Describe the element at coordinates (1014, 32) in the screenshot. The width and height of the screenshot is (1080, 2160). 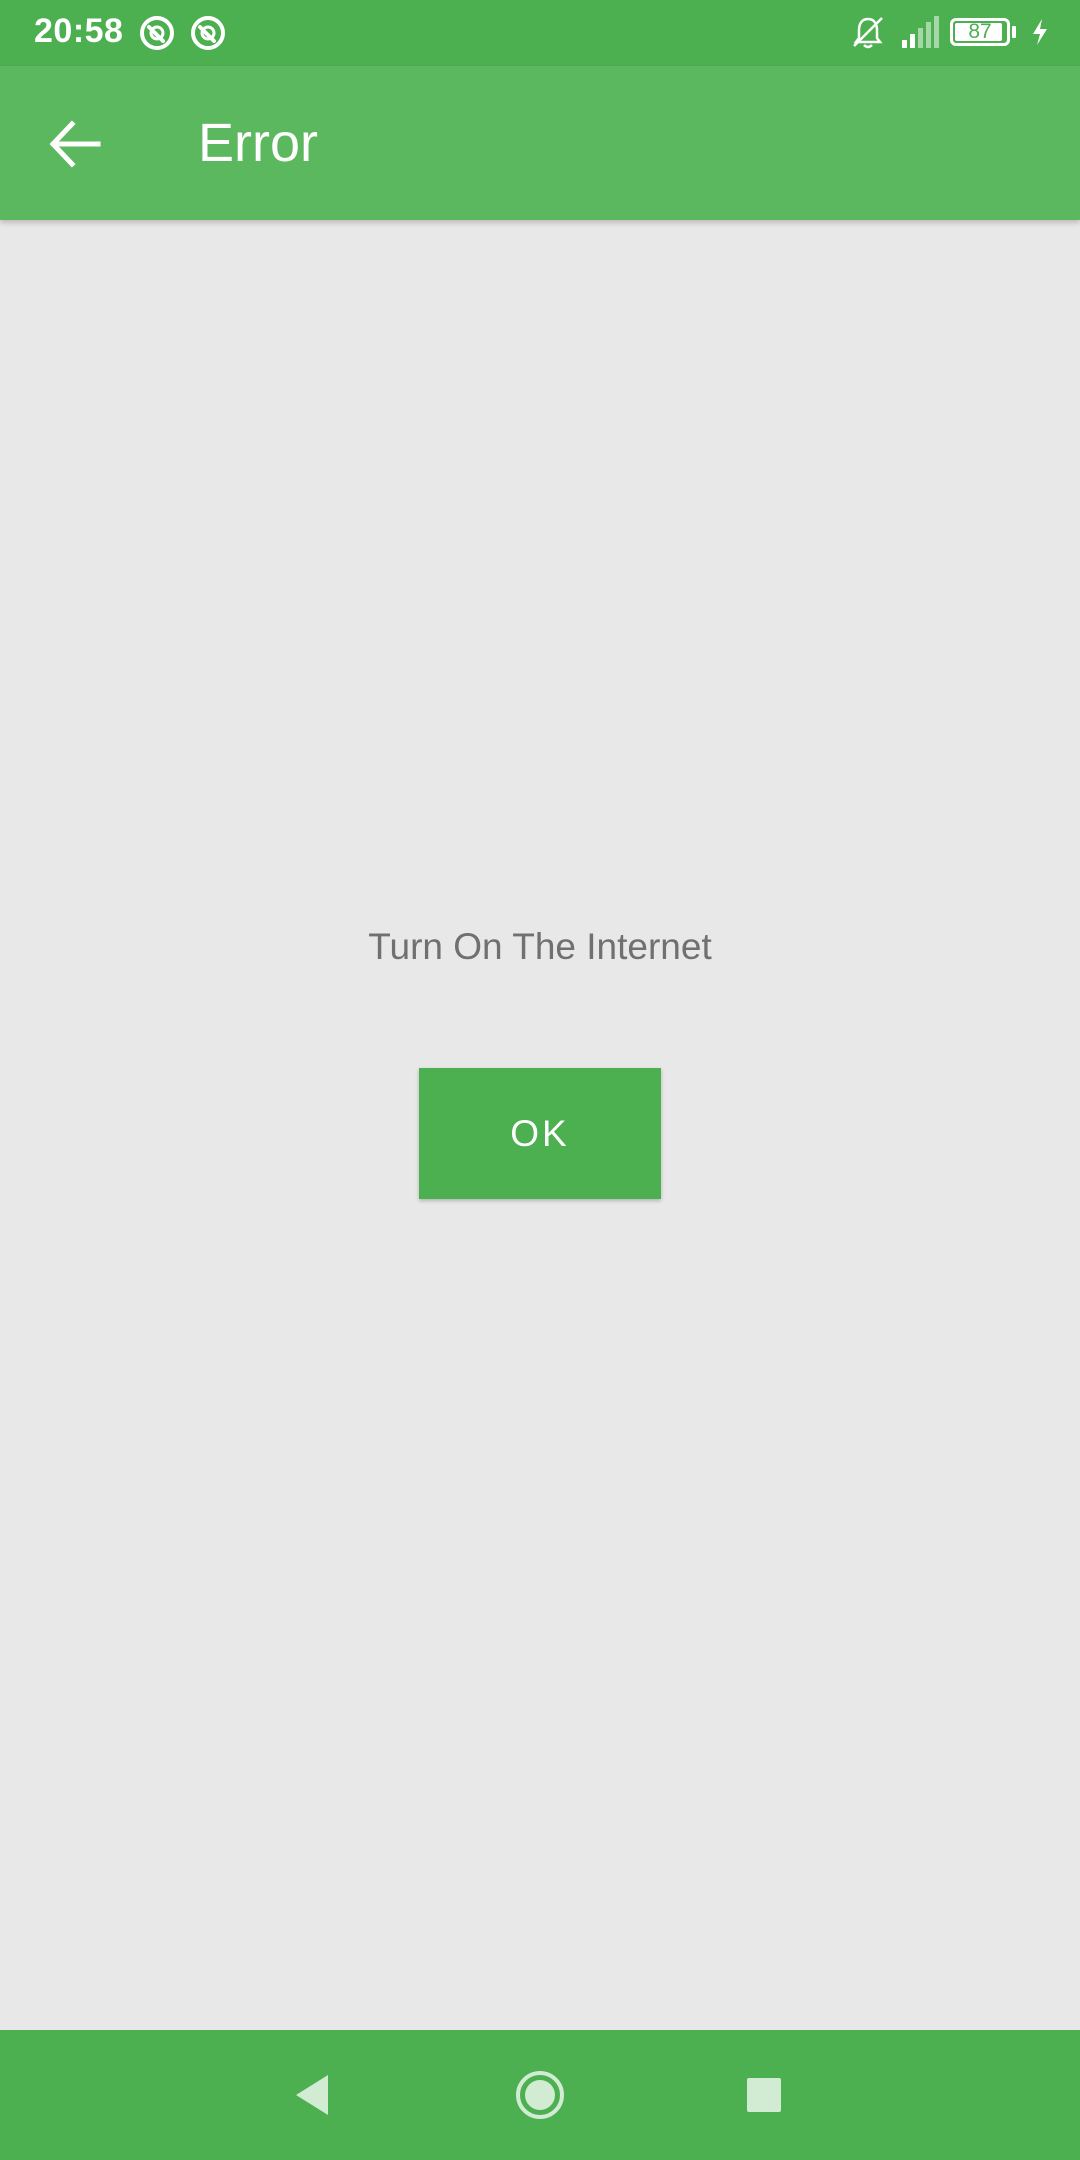
I see `battery-nub` at that location.